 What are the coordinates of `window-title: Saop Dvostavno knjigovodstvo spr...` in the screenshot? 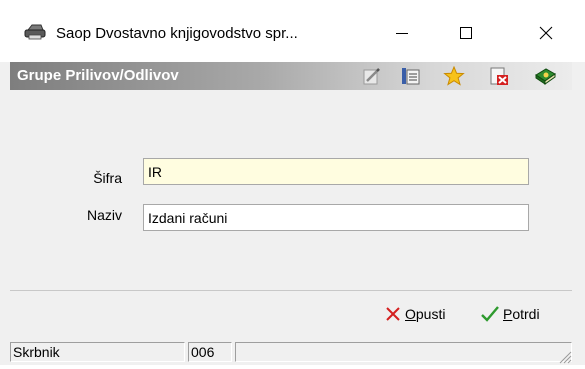 It's located at (177, 33).